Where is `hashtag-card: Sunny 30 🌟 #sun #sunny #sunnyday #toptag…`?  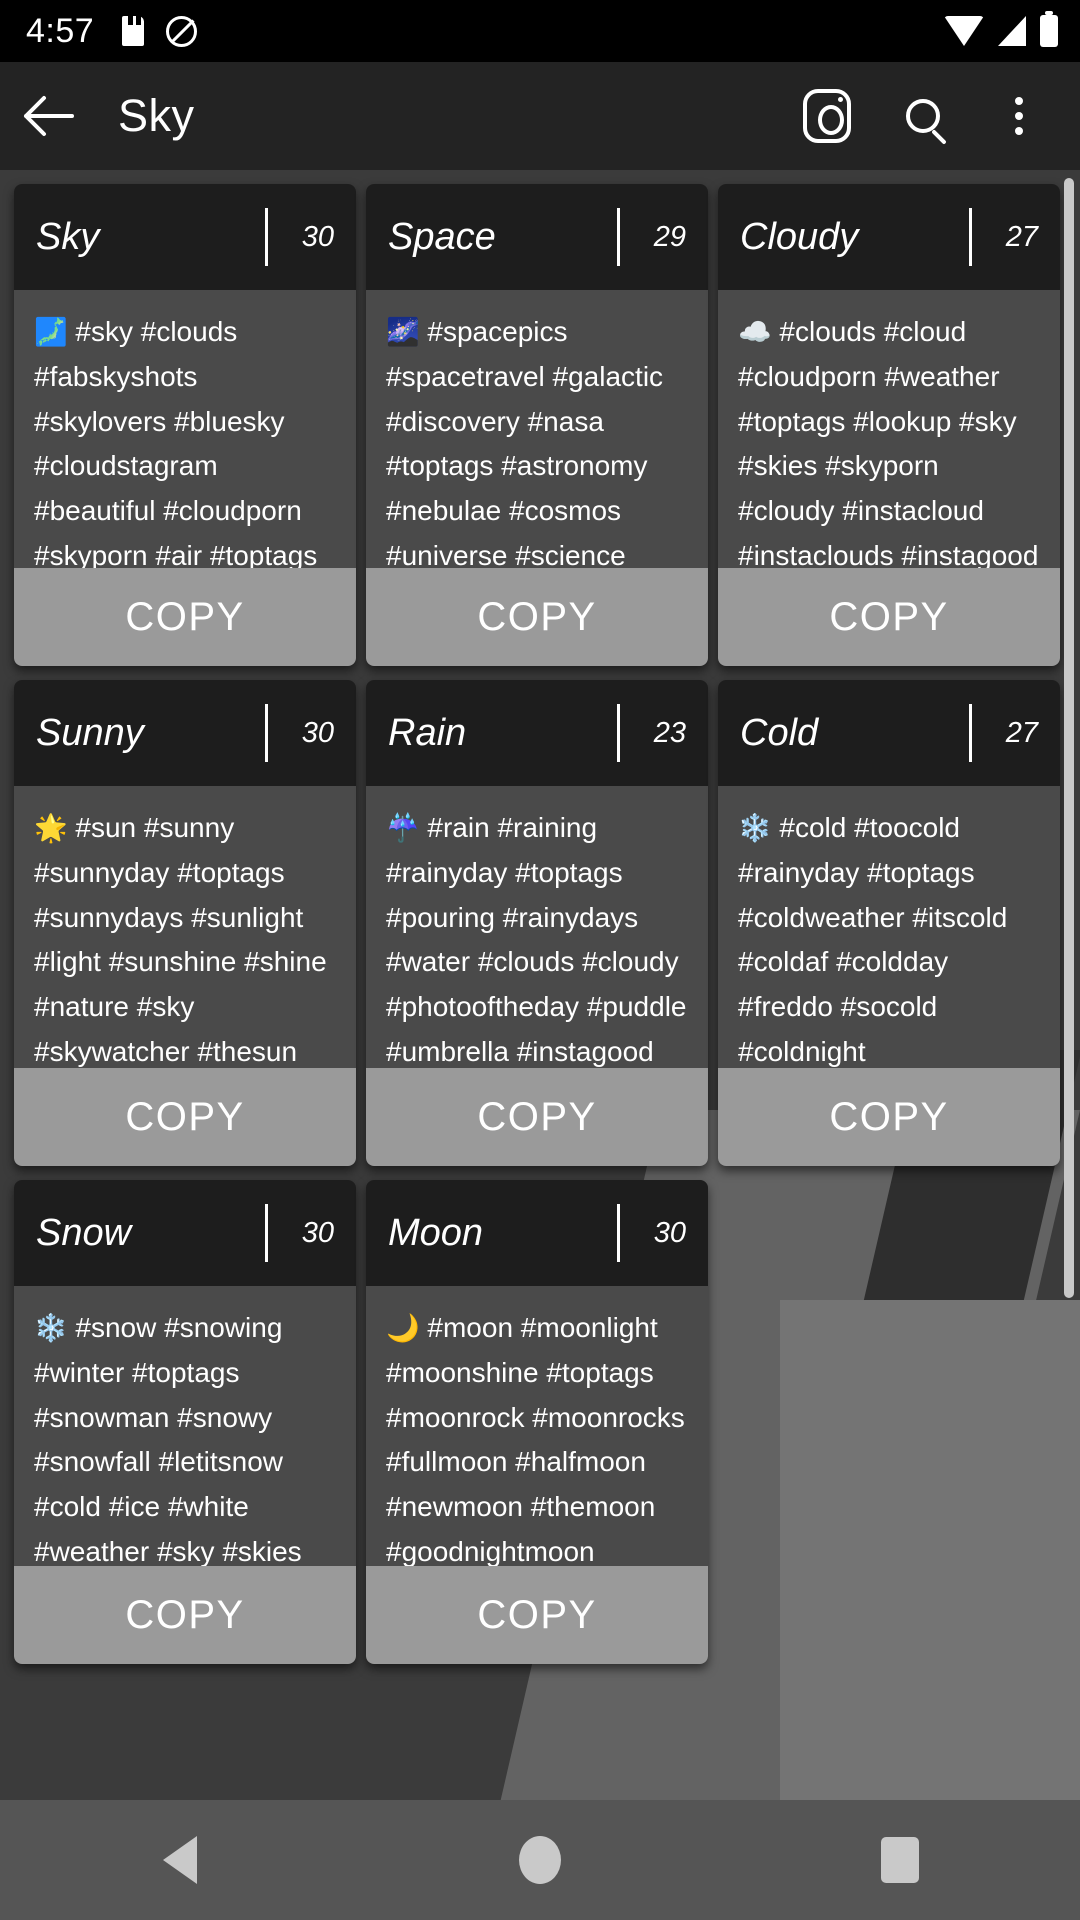
hashtag-card: Sunny 30 🌟 #sun #sunny #sunnyday #toptag… is located at coordinates (185, 923).